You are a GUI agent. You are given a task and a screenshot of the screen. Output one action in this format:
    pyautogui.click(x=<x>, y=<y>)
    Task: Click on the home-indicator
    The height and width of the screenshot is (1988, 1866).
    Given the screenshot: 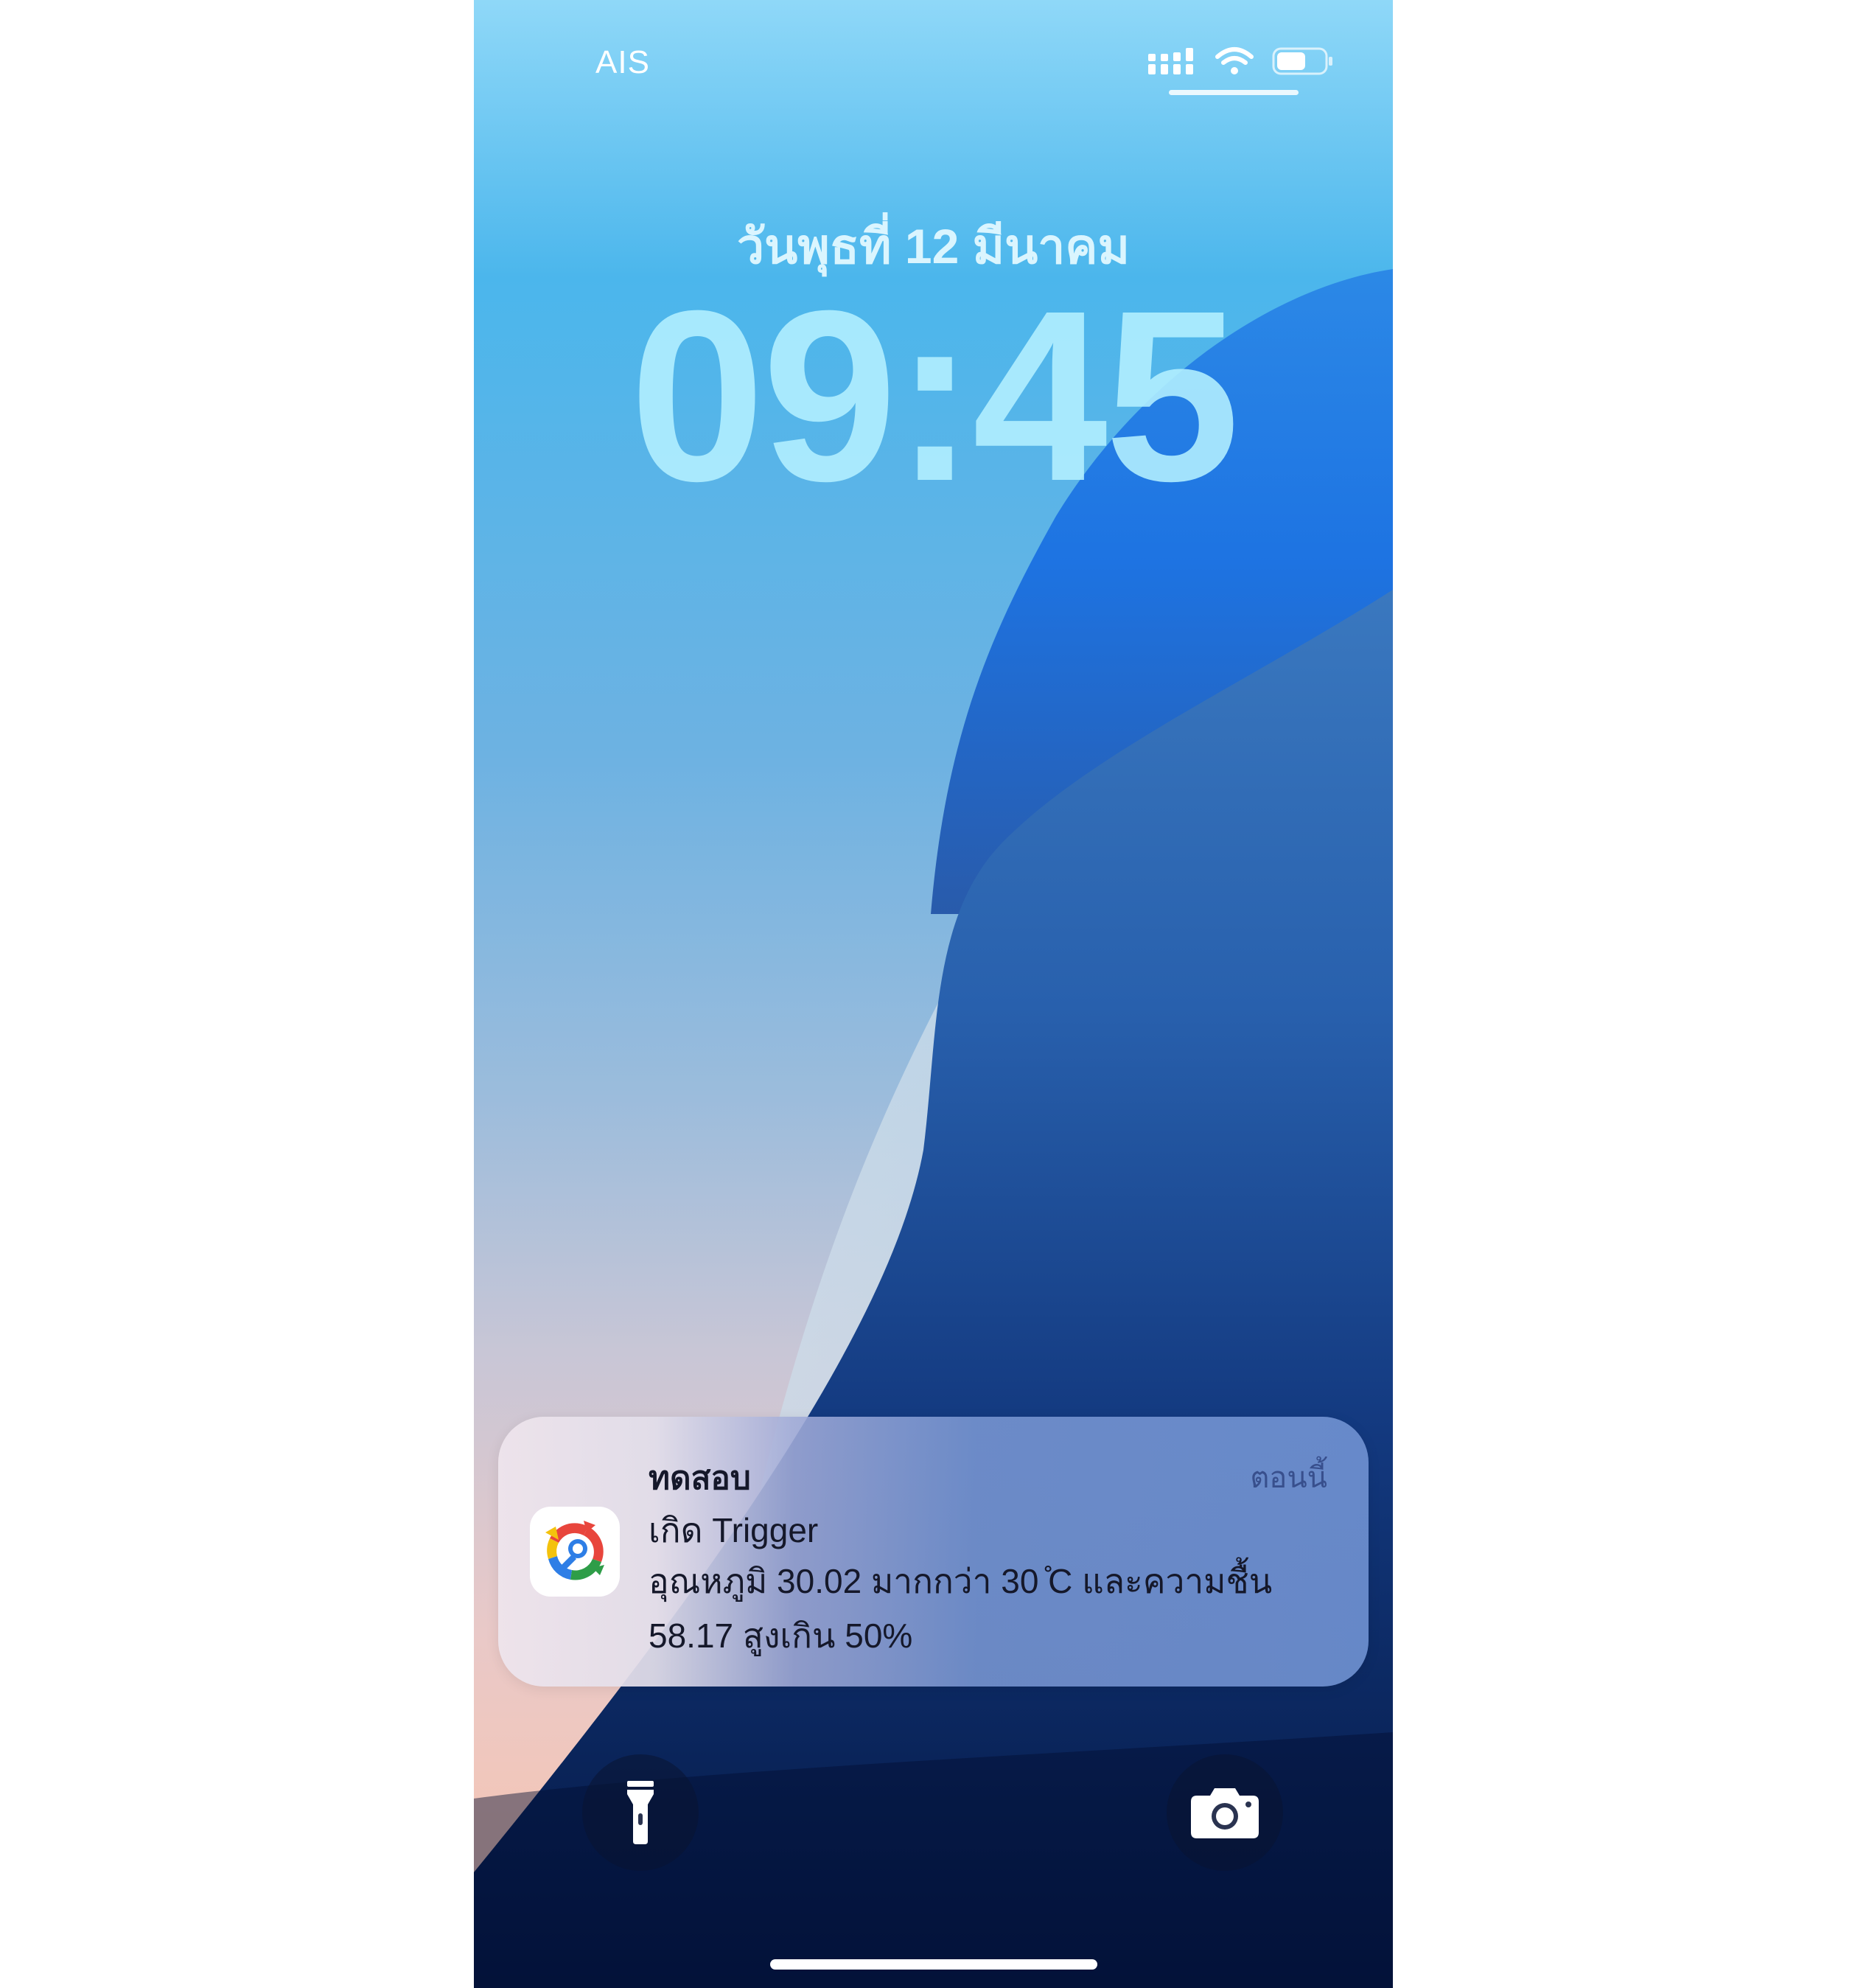 What is the action you would take?
    pyautogui.click(x=933, y=1964)
    